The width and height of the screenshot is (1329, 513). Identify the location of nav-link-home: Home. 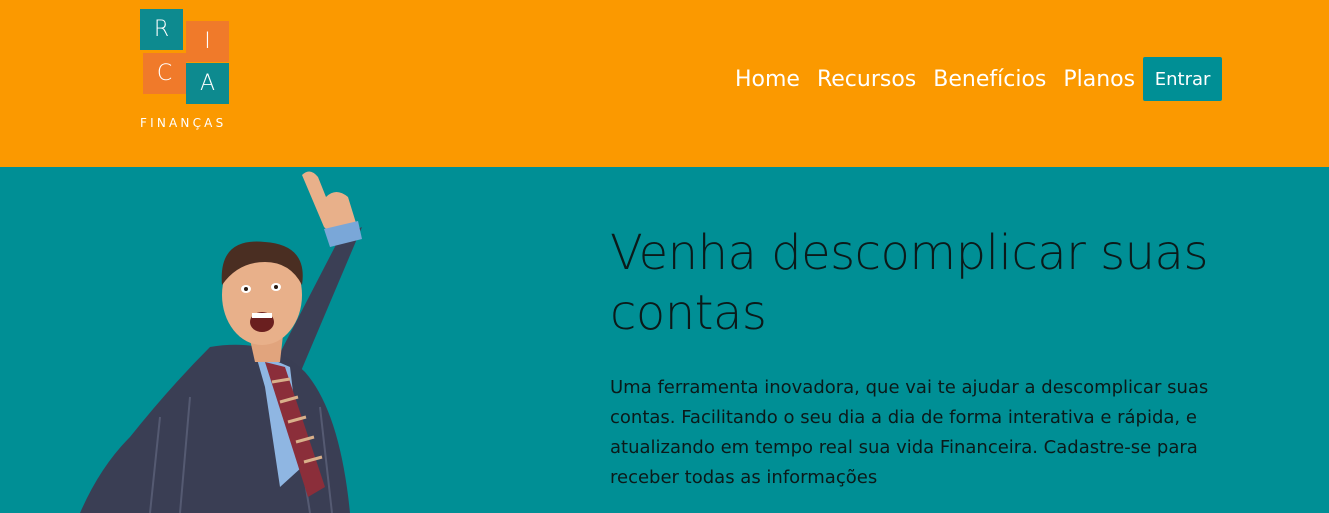
(767, 79).